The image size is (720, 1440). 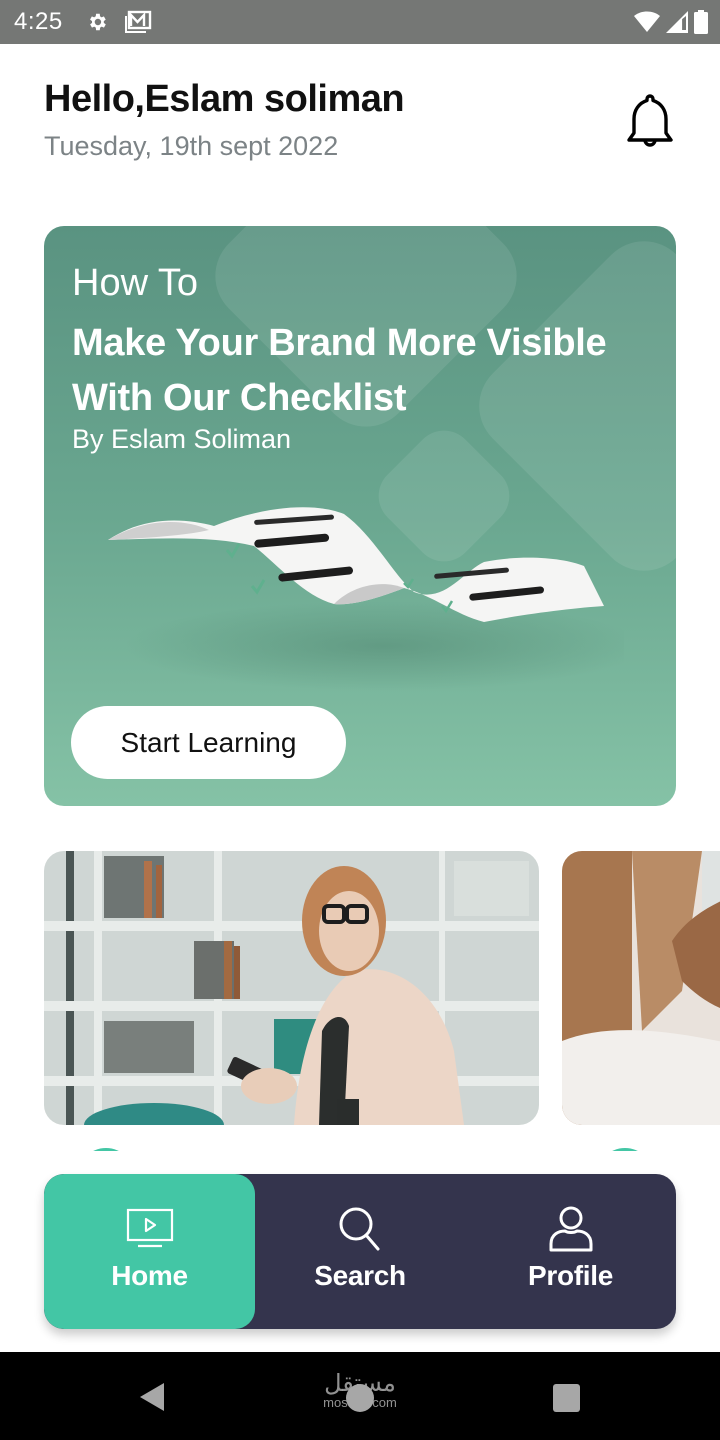 What do you see at coordinates (366, 599) in the screenshot?
I see `wavy-checklist-illustration` at bounding box center [366, 599].